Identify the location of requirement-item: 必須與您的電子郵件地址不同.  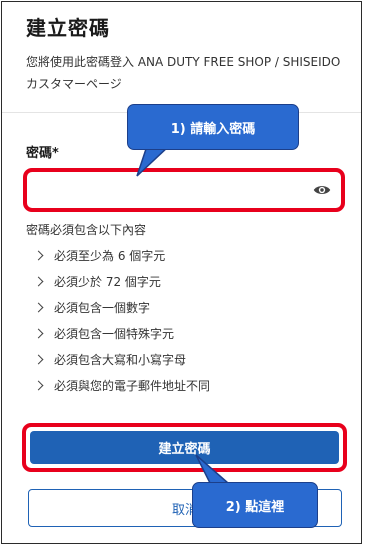
(121, 389).